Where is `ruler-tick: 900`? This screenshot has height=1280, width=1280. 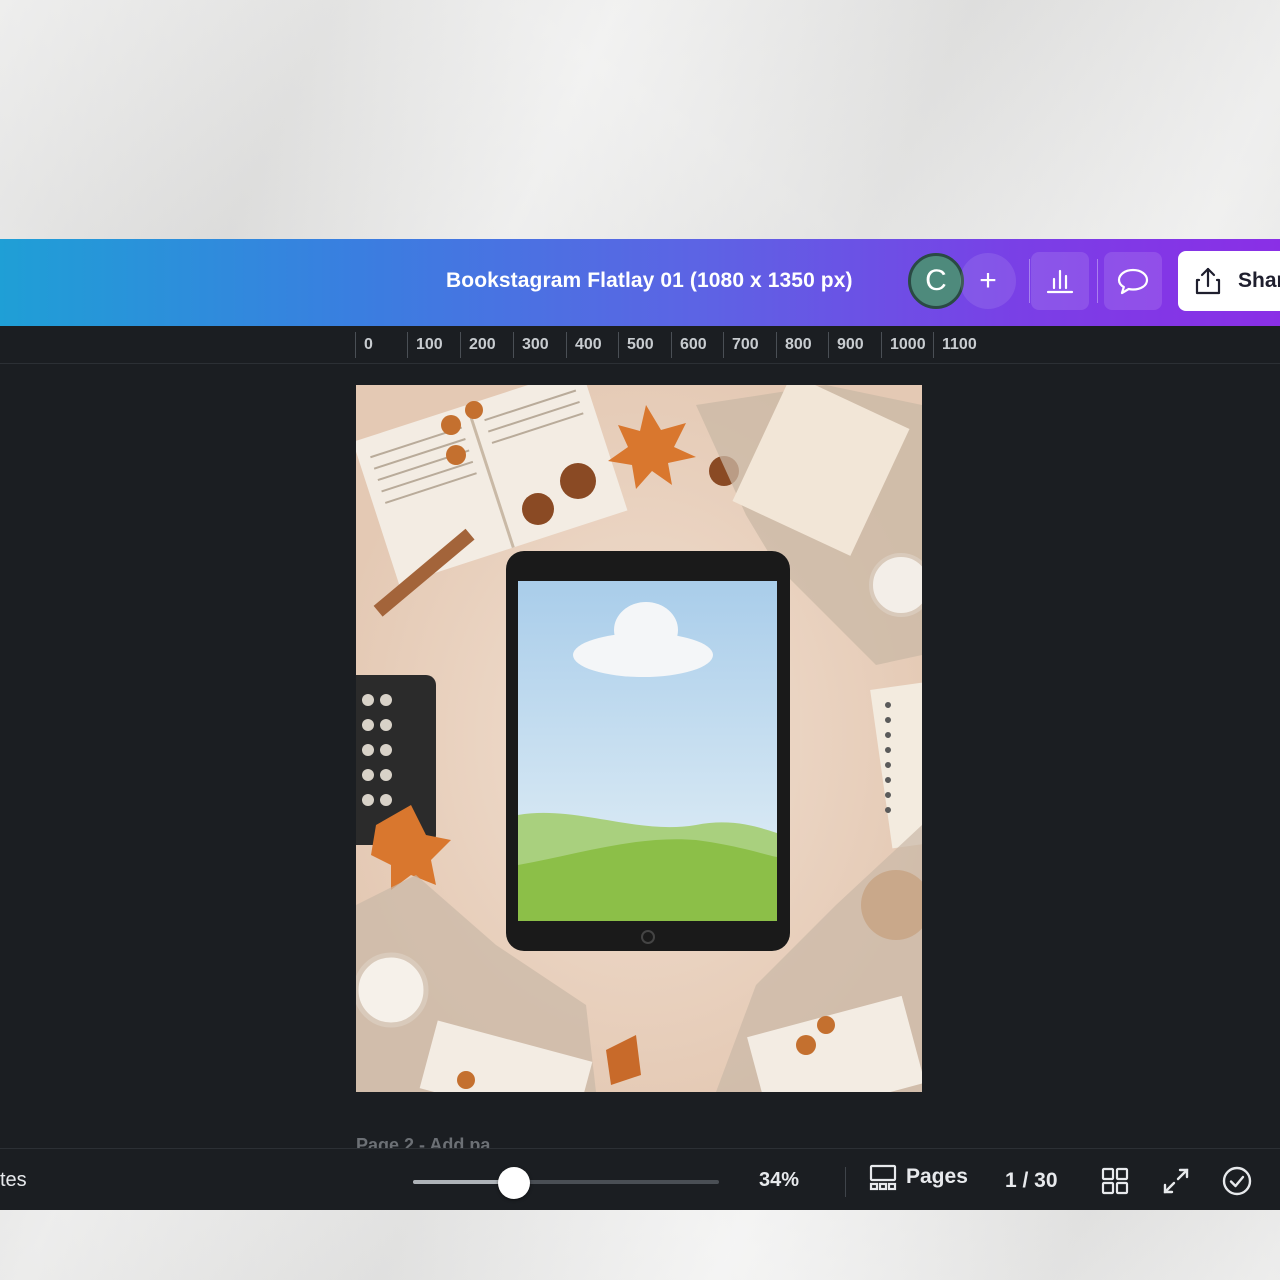 ruler-tick: 900 is located at coordinates (854, 345).